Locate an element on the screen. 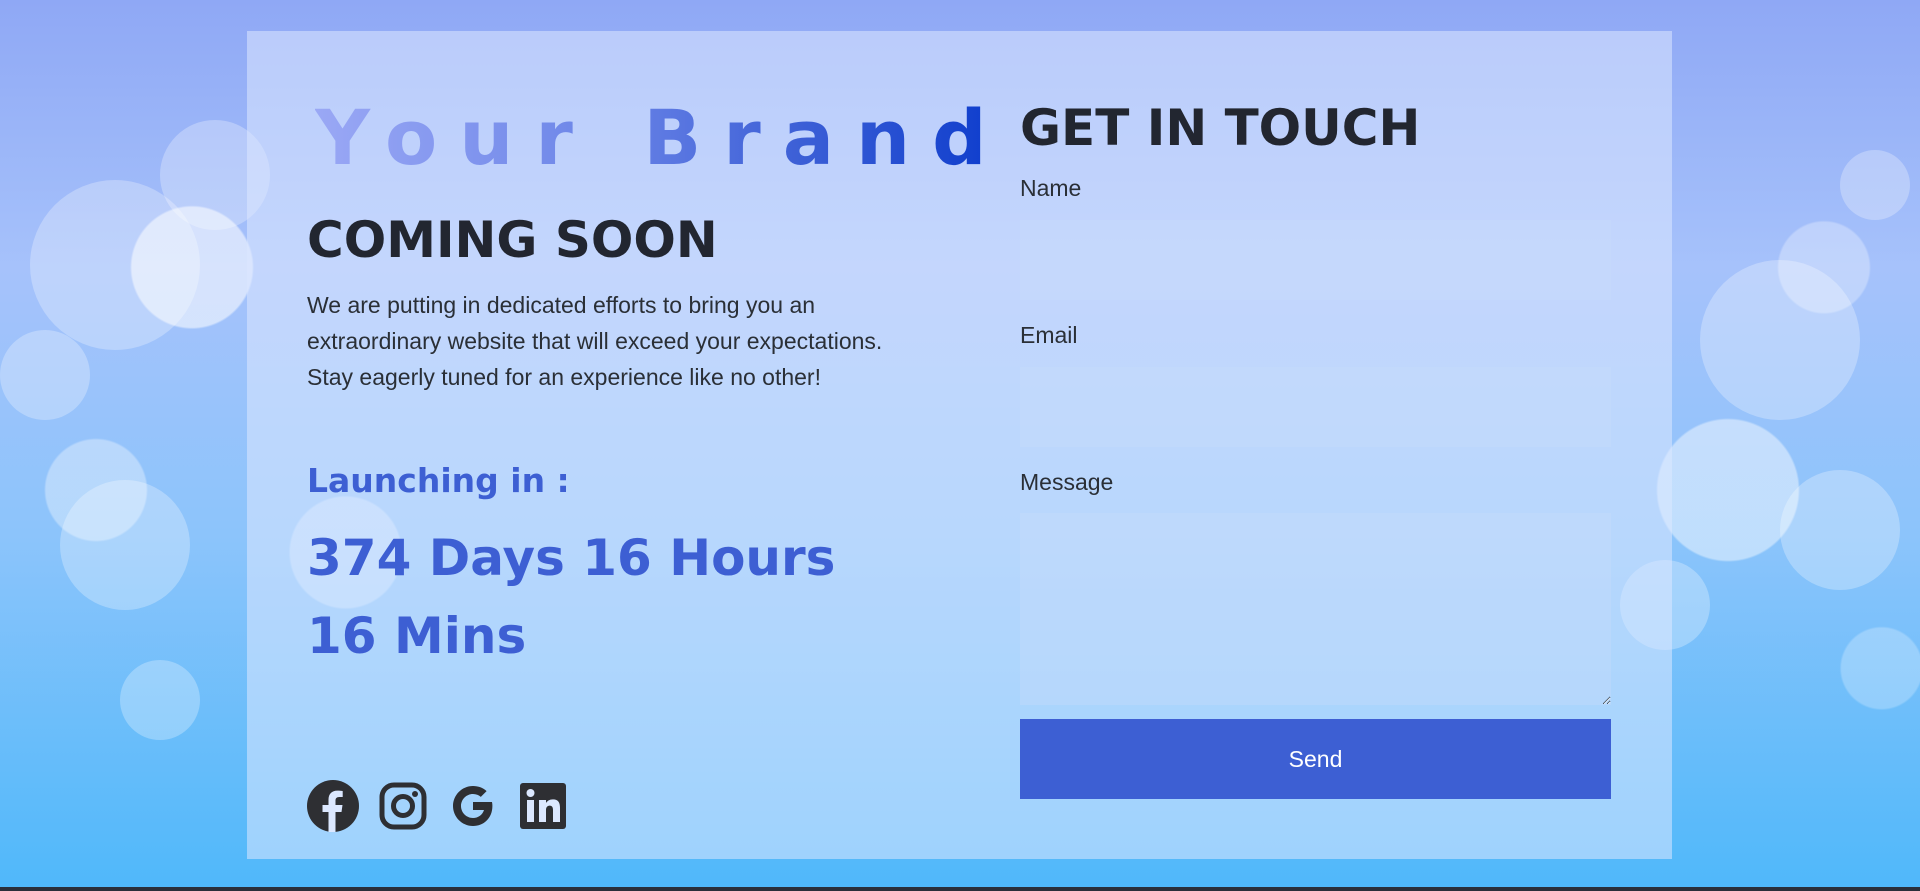 Image resolution: width=1920 pixels, height=891 pixels. contact-title: GET IN TOUCH is located at coordinates (1220, 128).